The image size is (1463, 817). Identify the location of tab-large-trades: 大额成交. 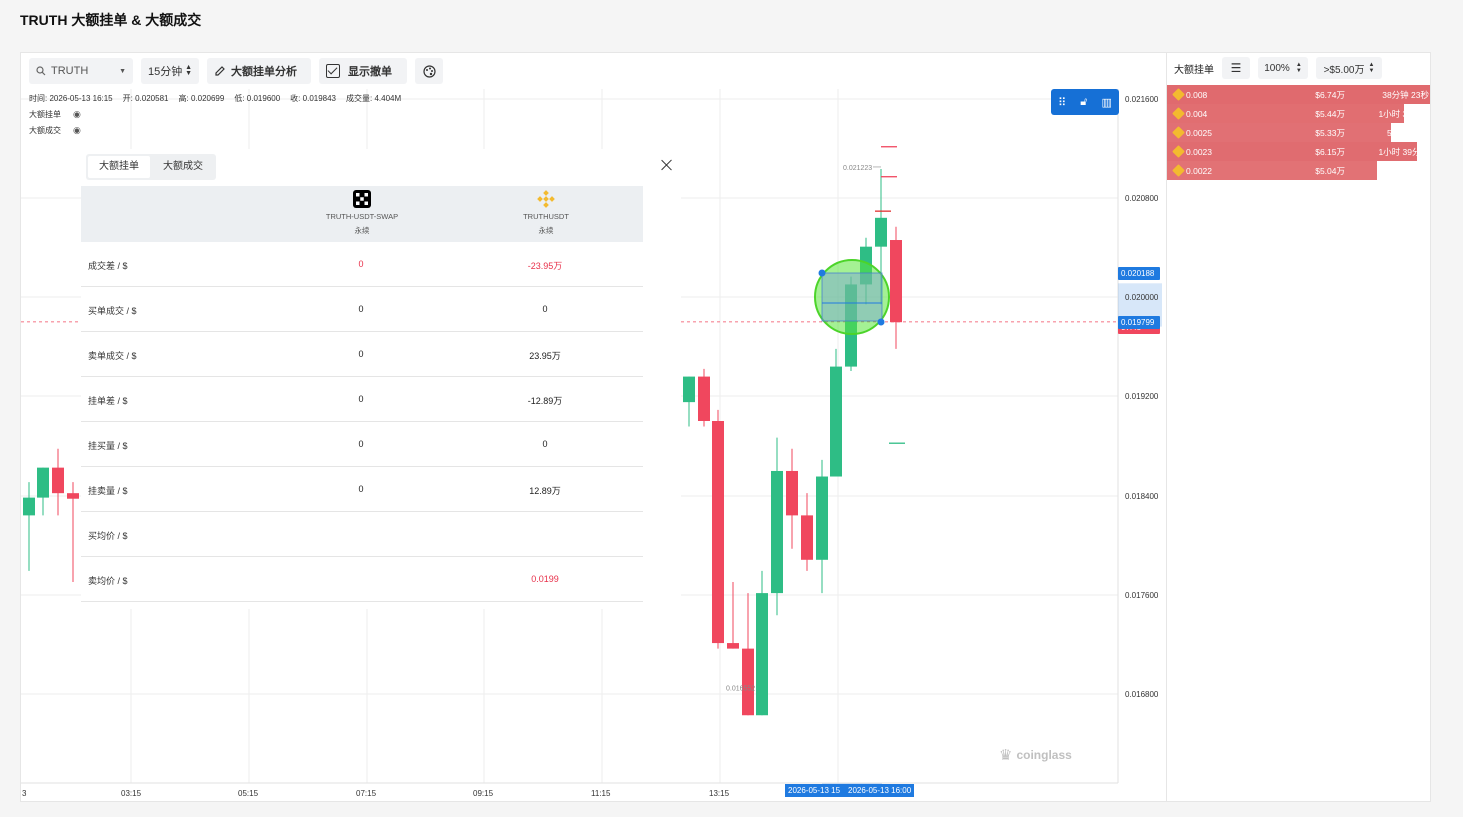
(183, 167).